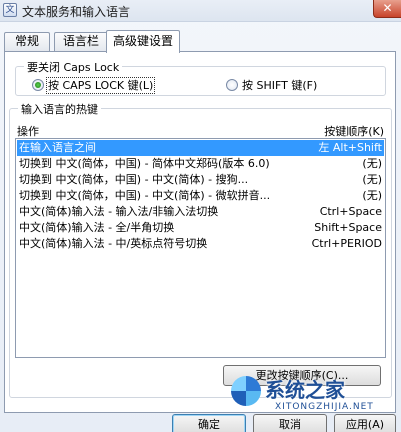 The image size is (401, 432). Describe the element at coordinates (119, 211) in the screenshot. I see `row-action: 中文(简体)输入法 - 输入法/非输入法切换` at that location.